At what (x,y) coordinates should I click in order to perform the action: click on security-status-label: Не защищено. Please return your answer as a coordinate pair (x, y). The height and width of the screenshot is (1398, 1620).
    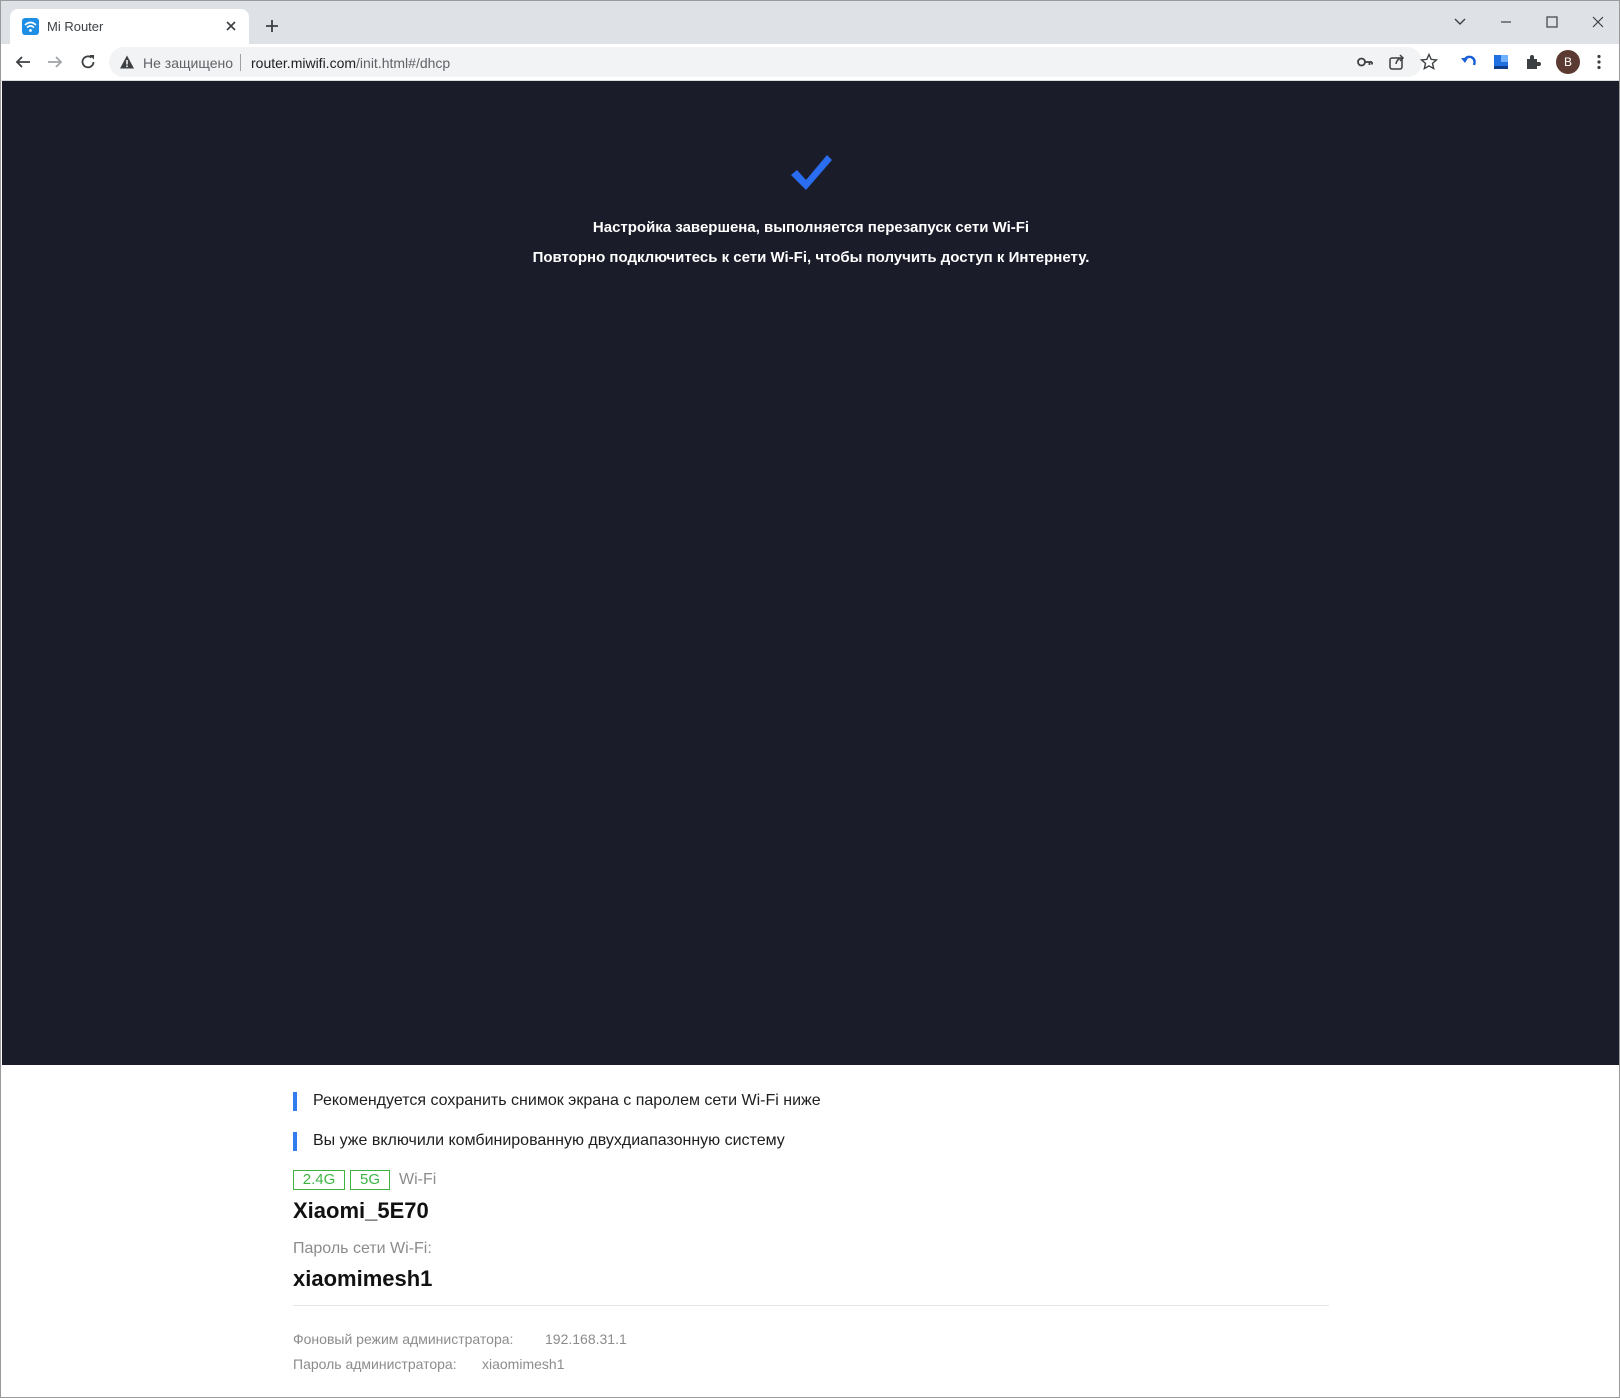
    Looking at the image, I should click on (188, 63).